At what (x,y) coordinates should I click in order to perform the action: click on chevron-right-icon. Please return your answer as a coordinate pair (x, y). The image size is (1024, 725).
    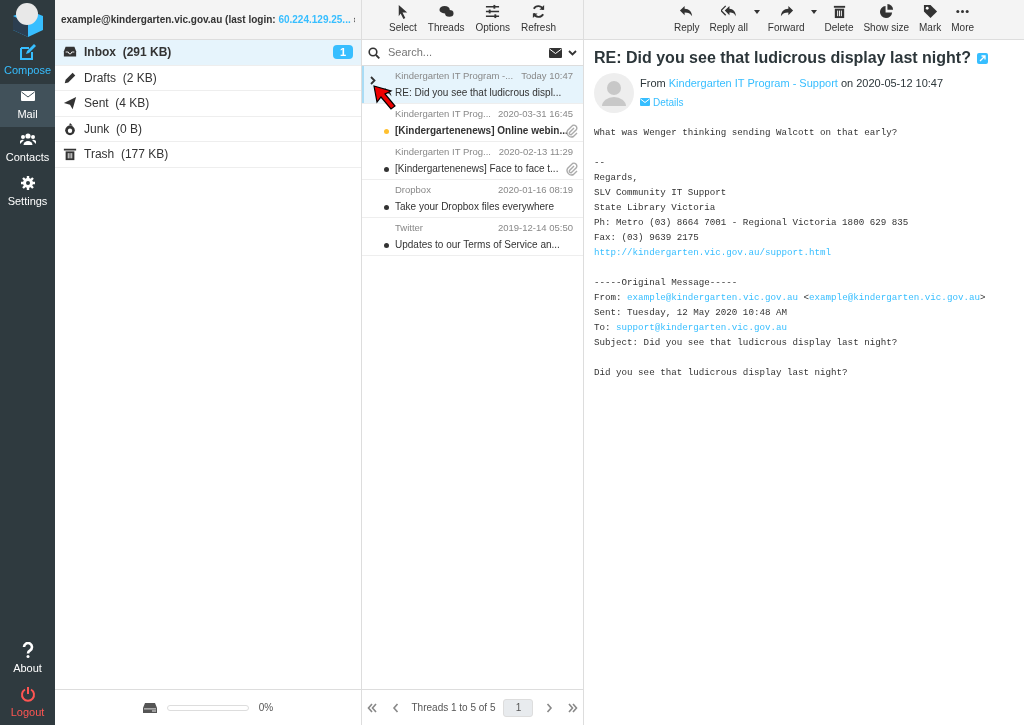
    Looking at the image, I should click on (373, 80).